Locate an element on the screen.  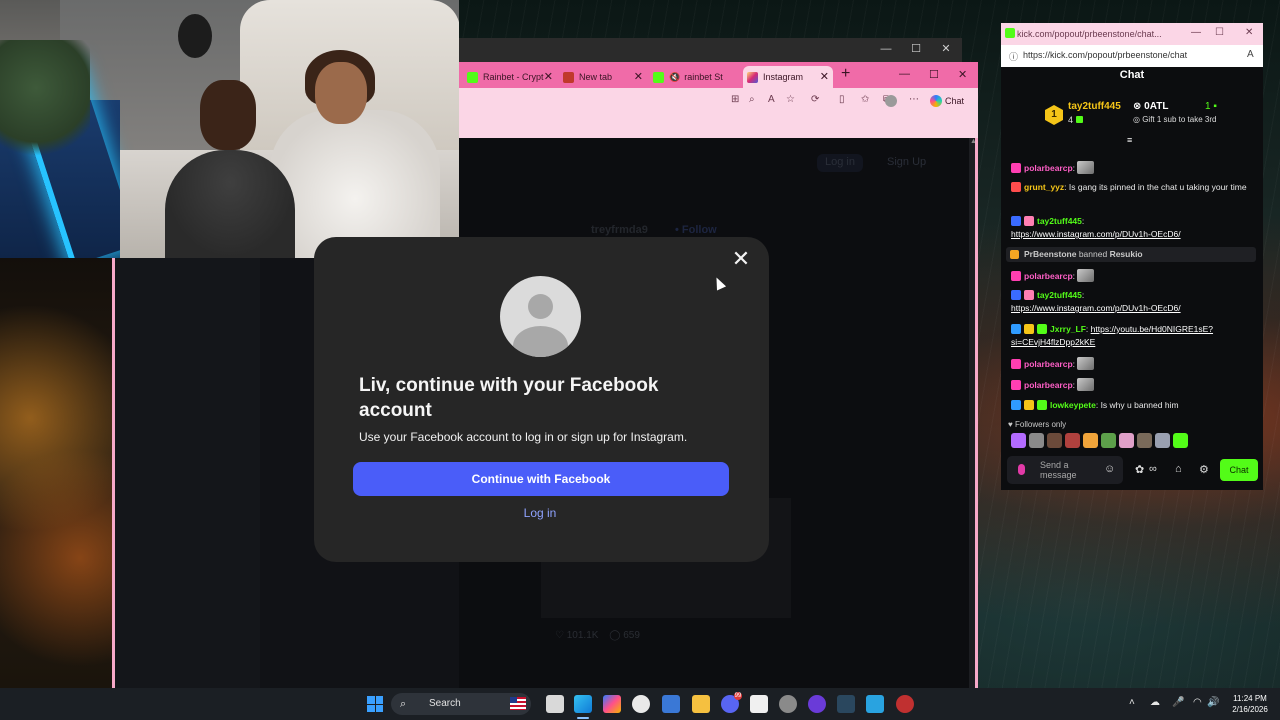
recent-emotes-bar is located at coordinates (1111, 442).